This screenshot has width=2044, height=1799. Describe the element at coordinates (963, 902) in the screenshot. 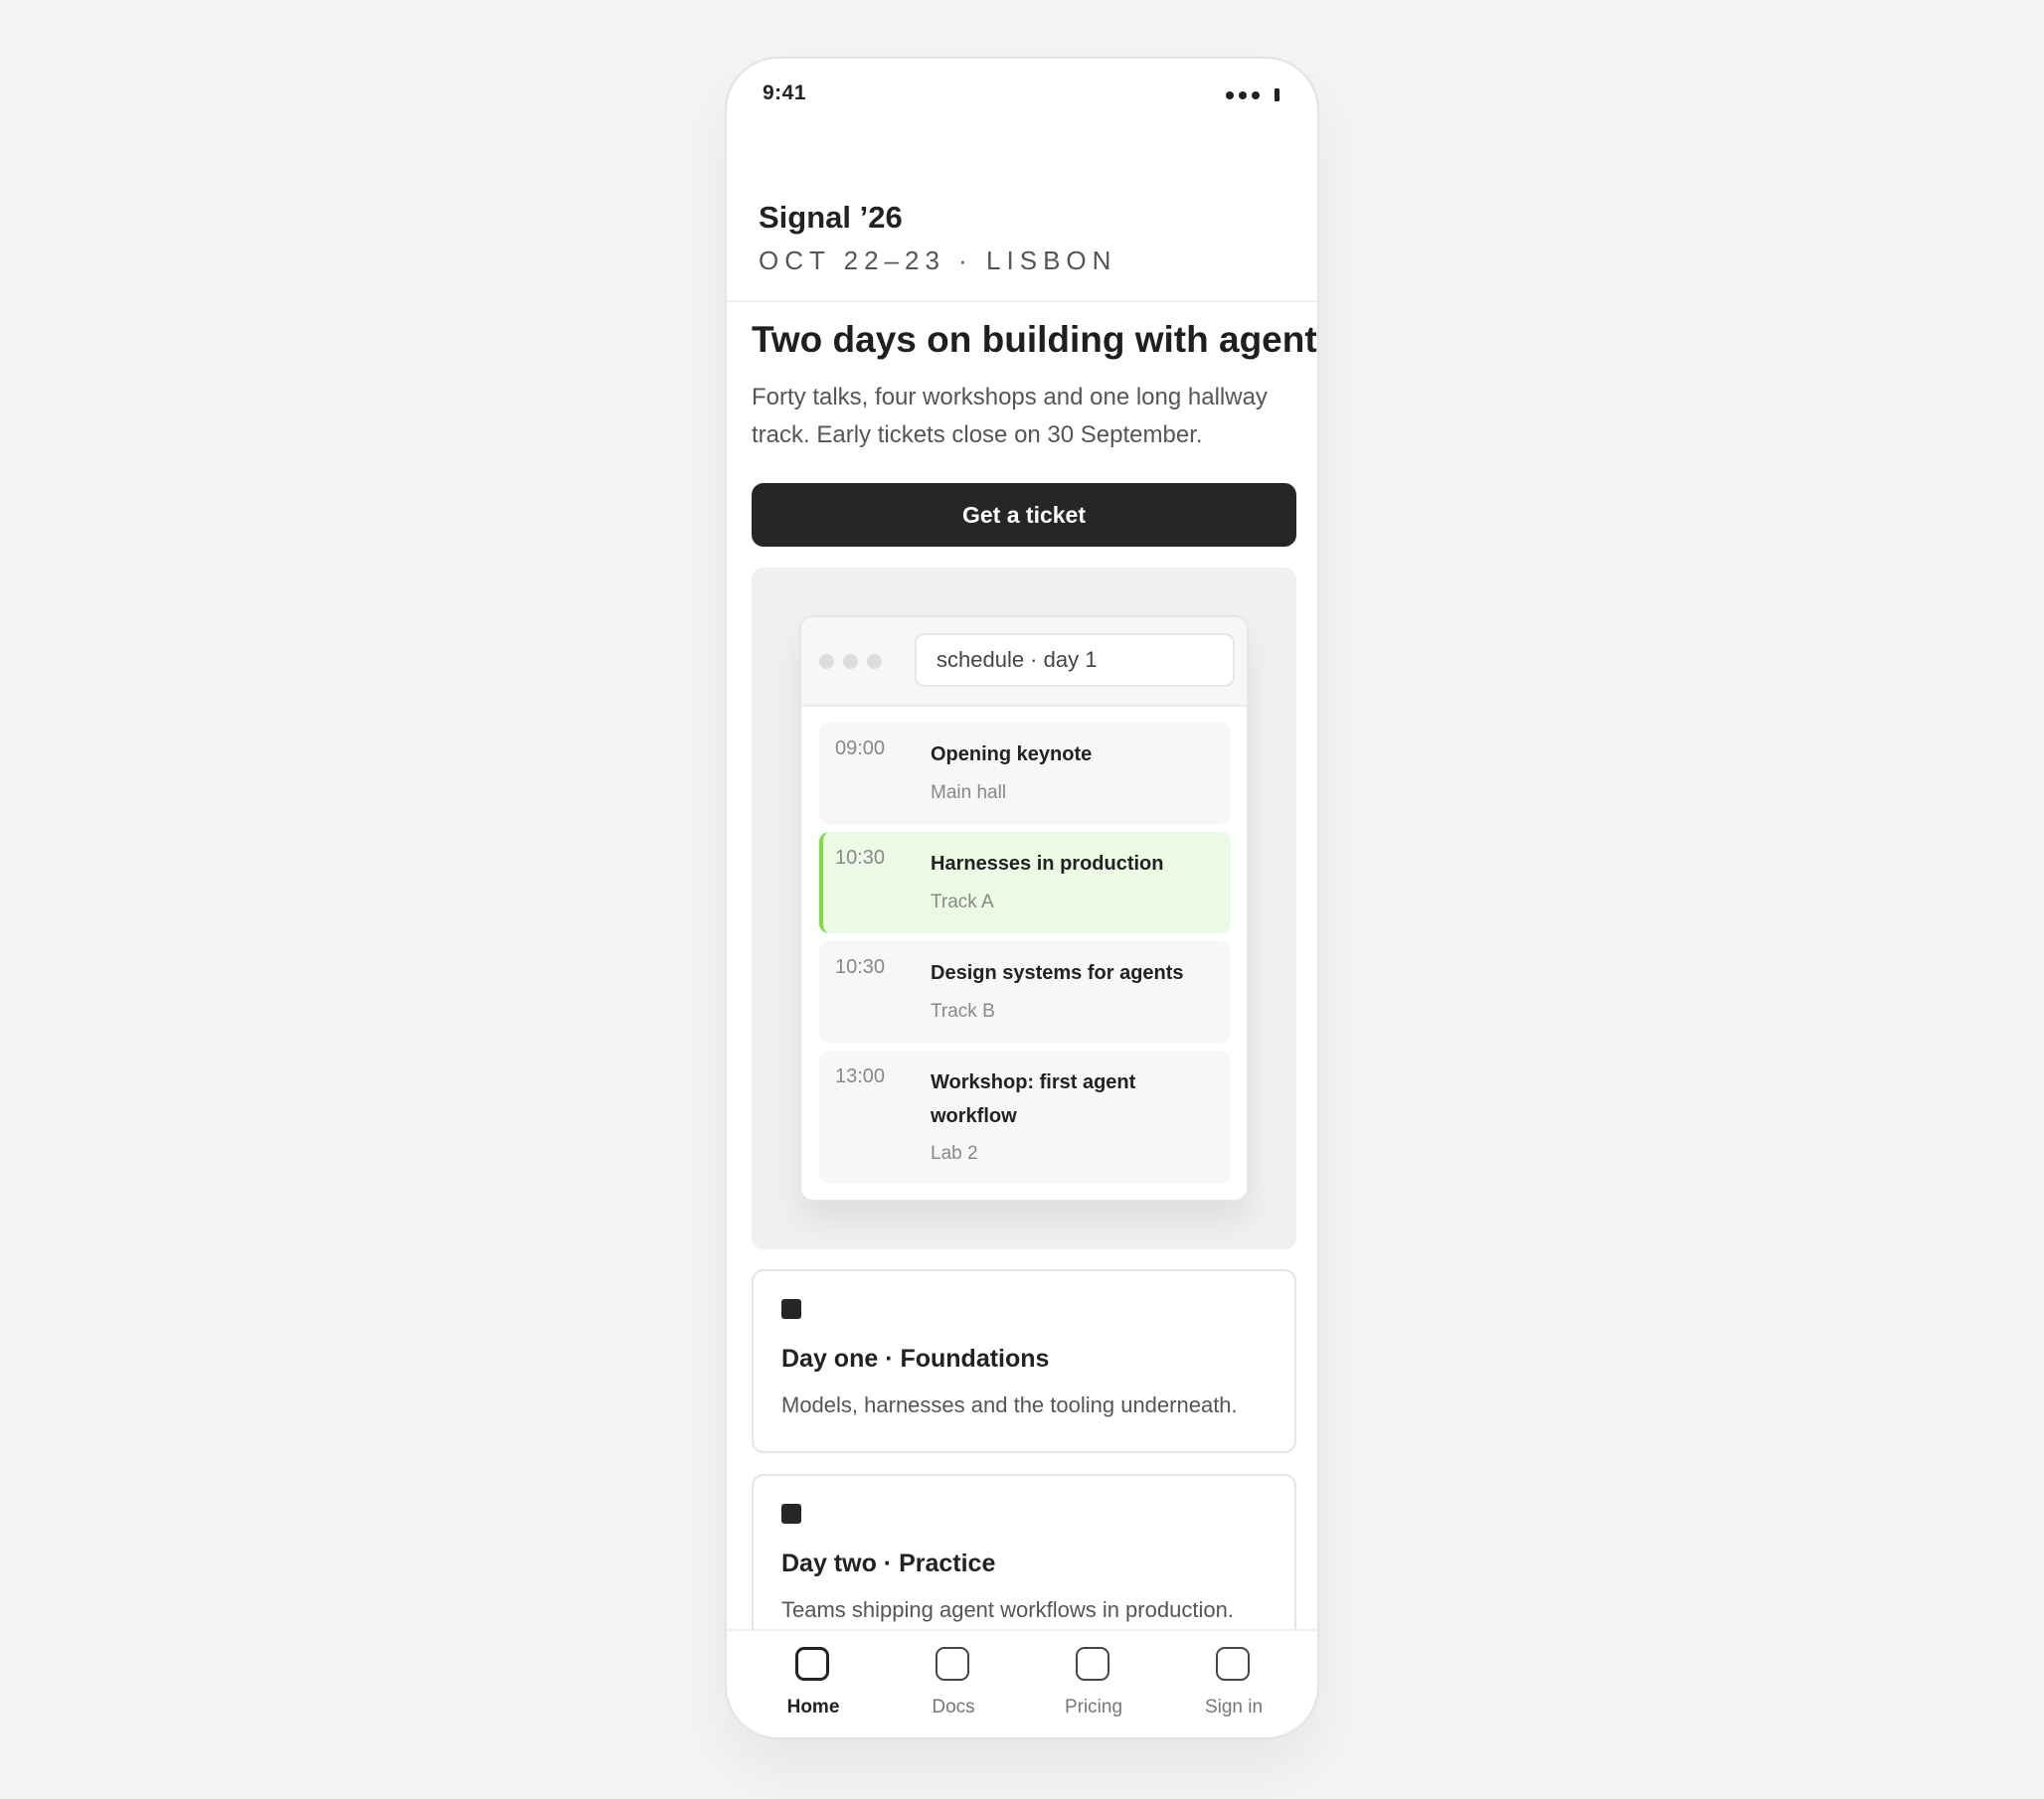

I see `session-room: Track A` at that location.